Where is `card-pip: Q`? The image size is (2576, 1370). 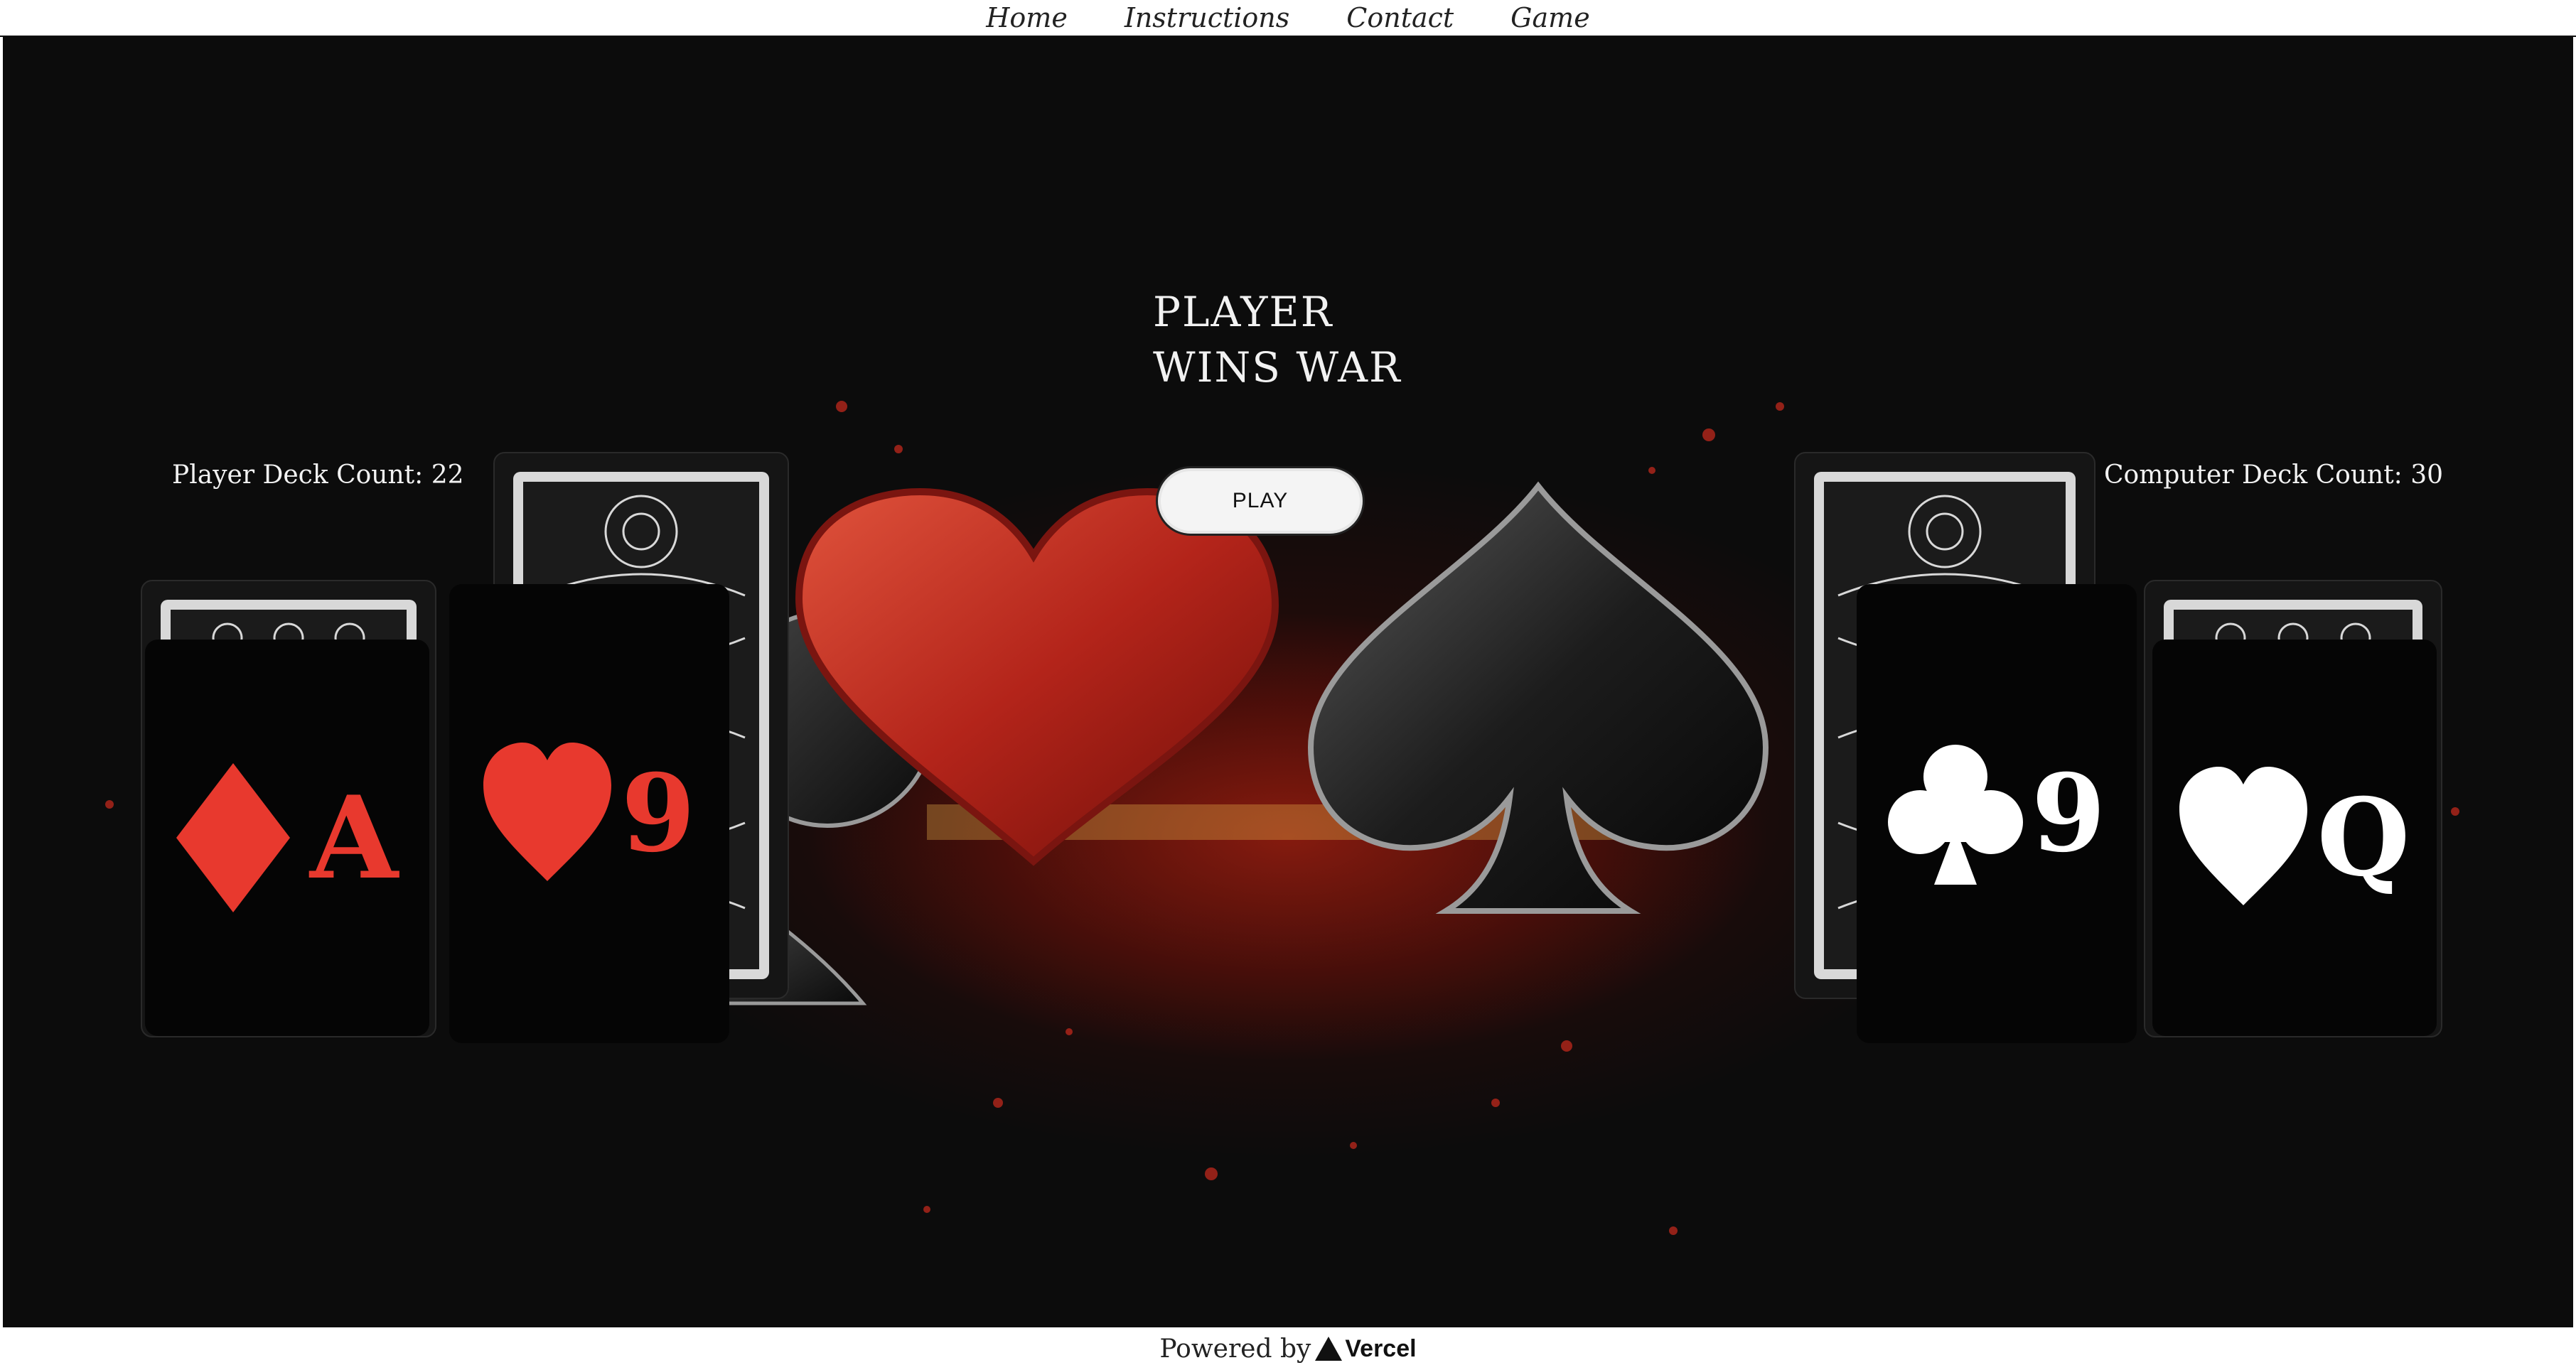 card-pip: Q is located at coordinates (2294, 838).